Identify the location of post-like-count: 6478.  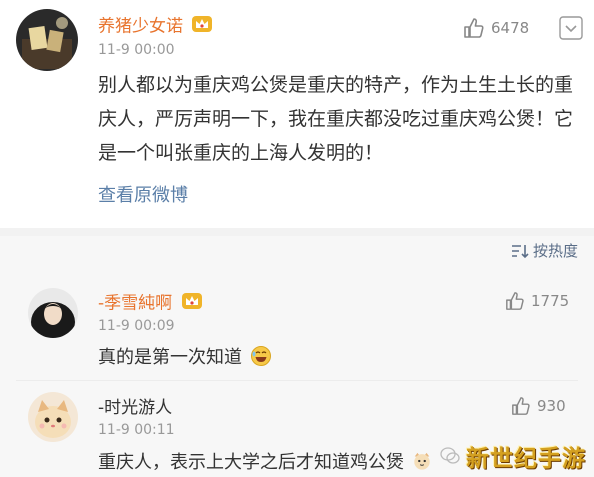
(510, 28).